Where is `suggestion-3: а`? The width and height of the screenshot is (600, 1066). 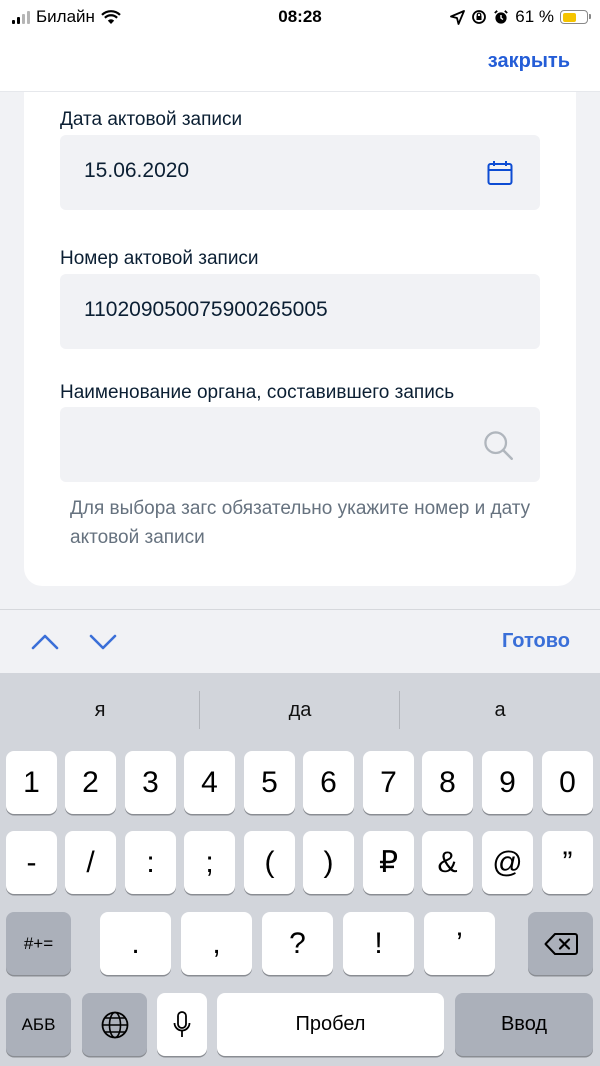
suggestion-3: а is located at coordinates (500, 710).